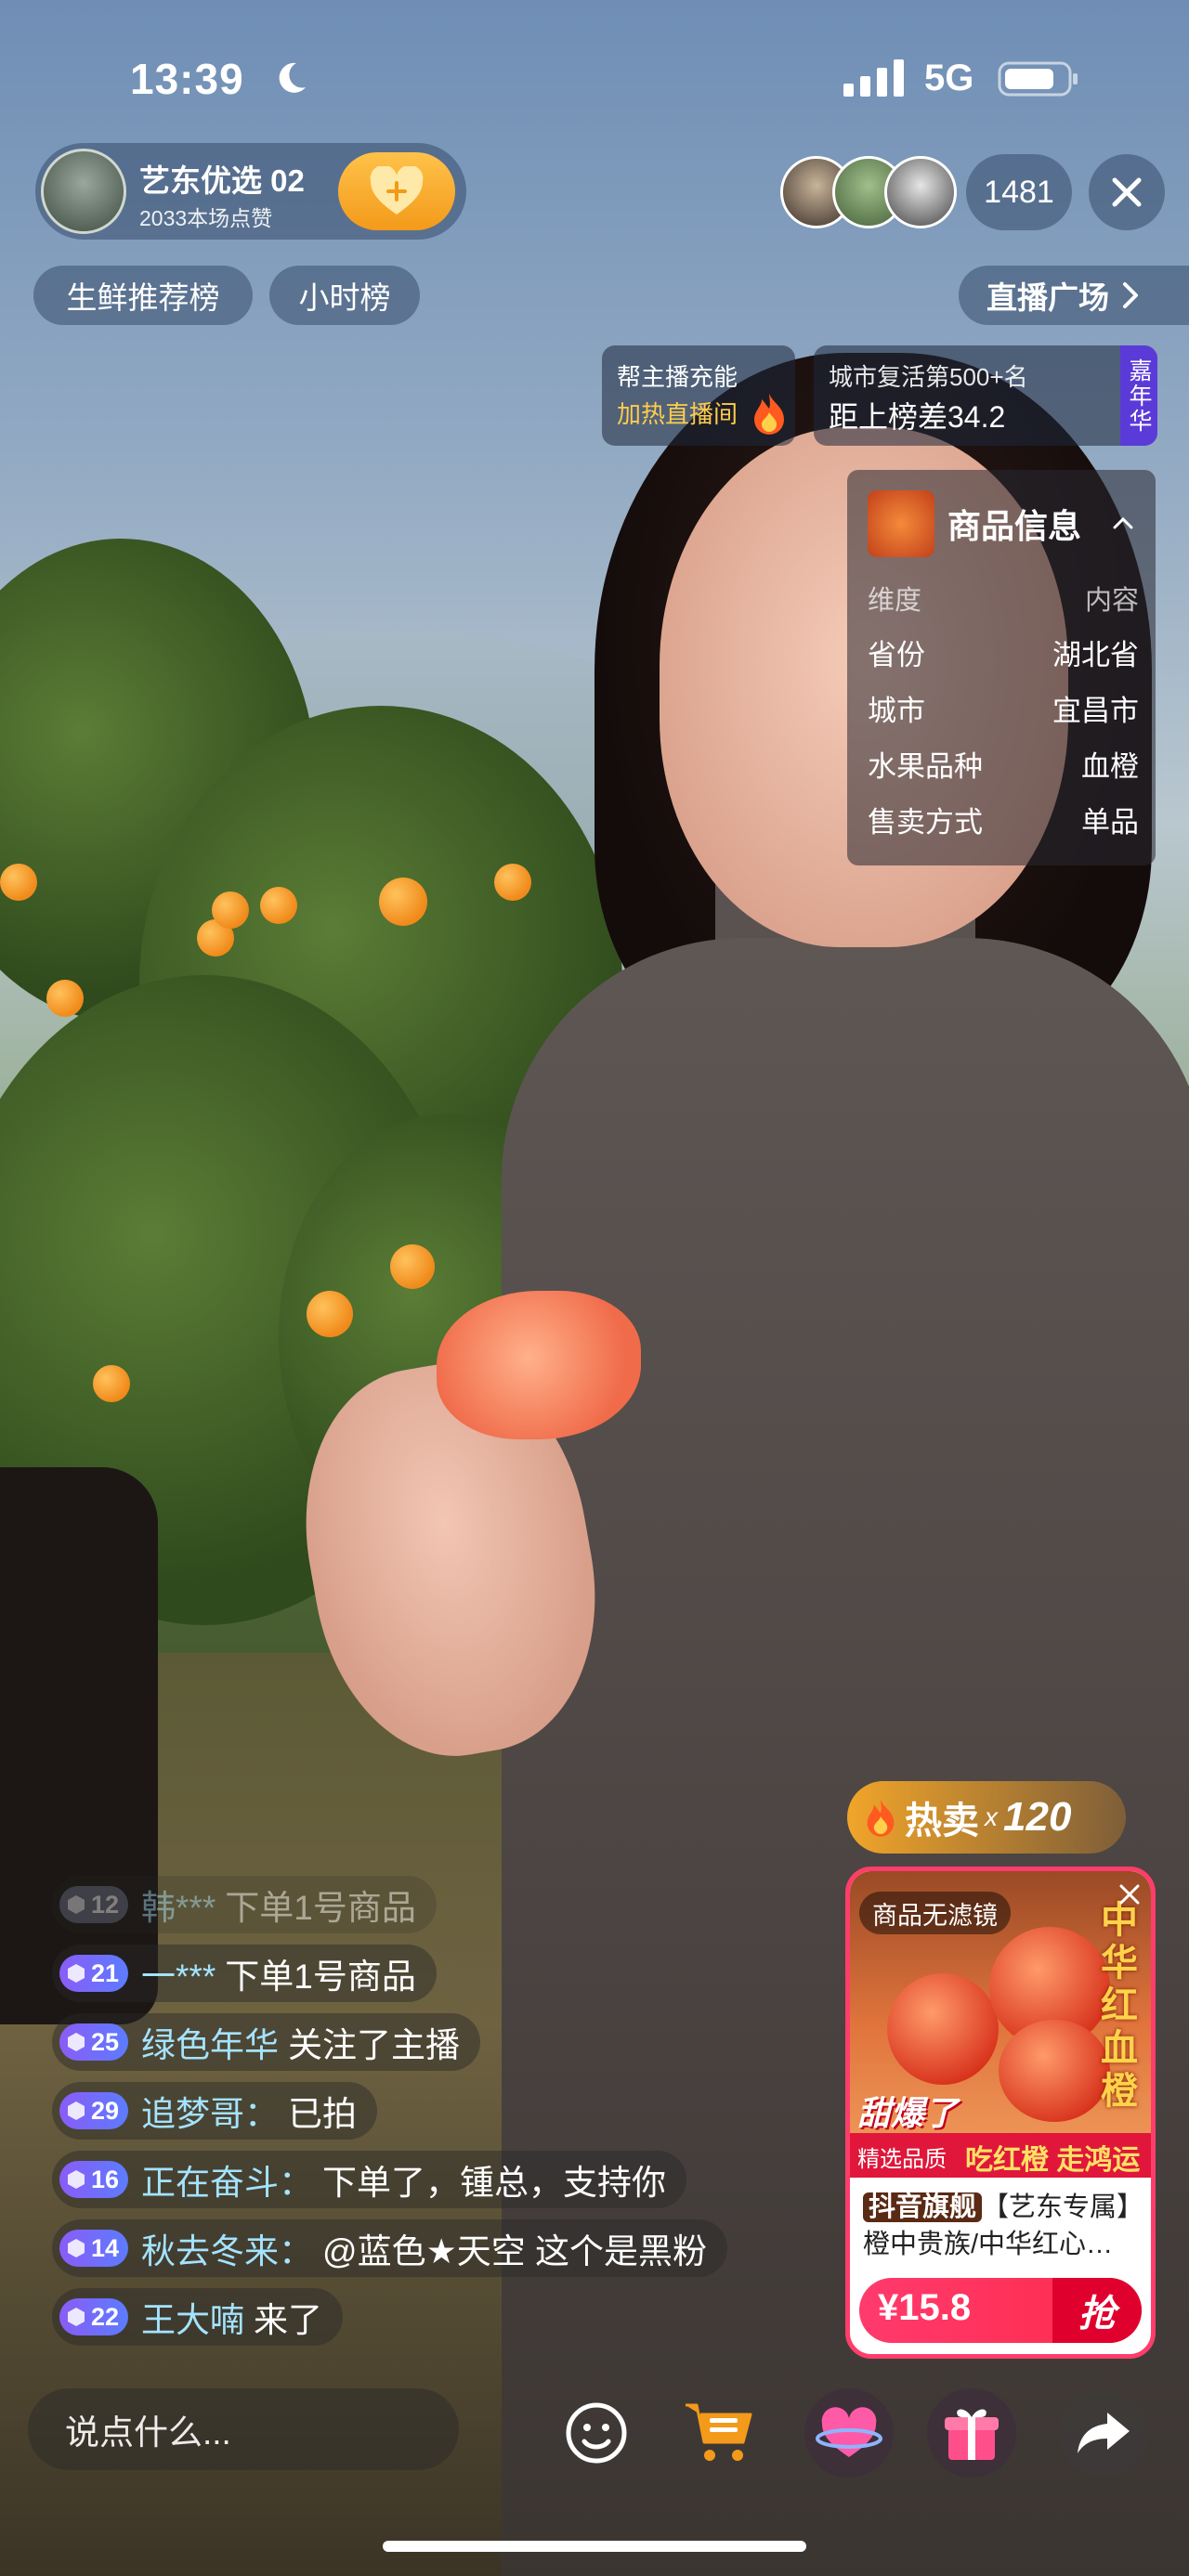 The height and width of the screenshot is (2576, 1189). Describe the element at coordinates (215, 2111) in the screenshot. I see `comment-item: 29 追梦哥： 已拍` at that location.